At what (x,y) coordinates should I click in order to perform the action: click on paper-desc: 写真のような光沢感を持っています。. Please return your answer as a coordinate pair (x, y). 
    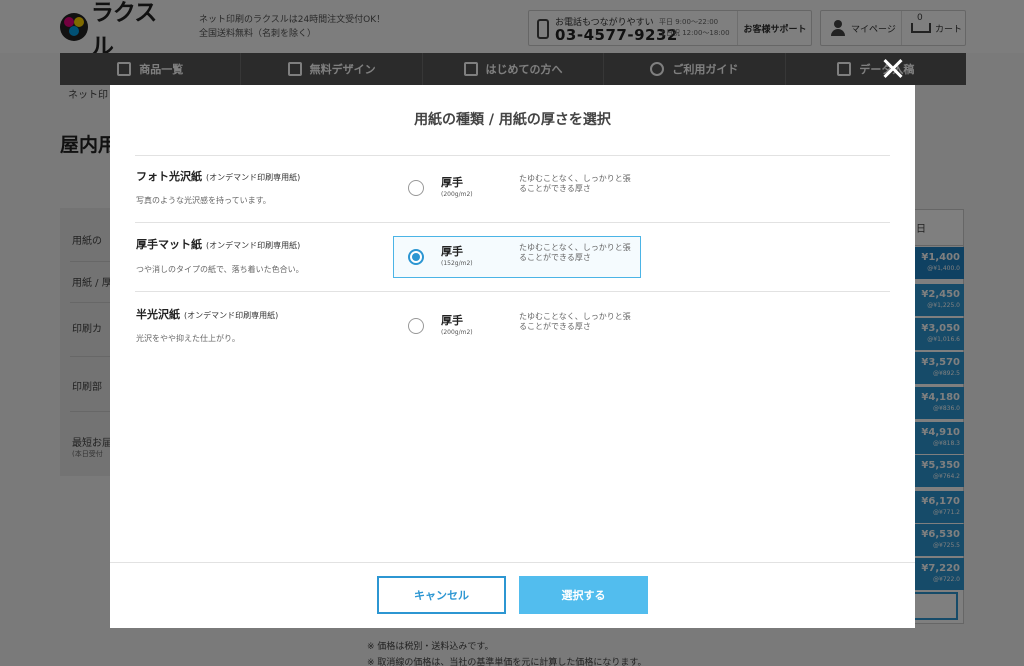
    Looking at the image, I should click on (203, 200).